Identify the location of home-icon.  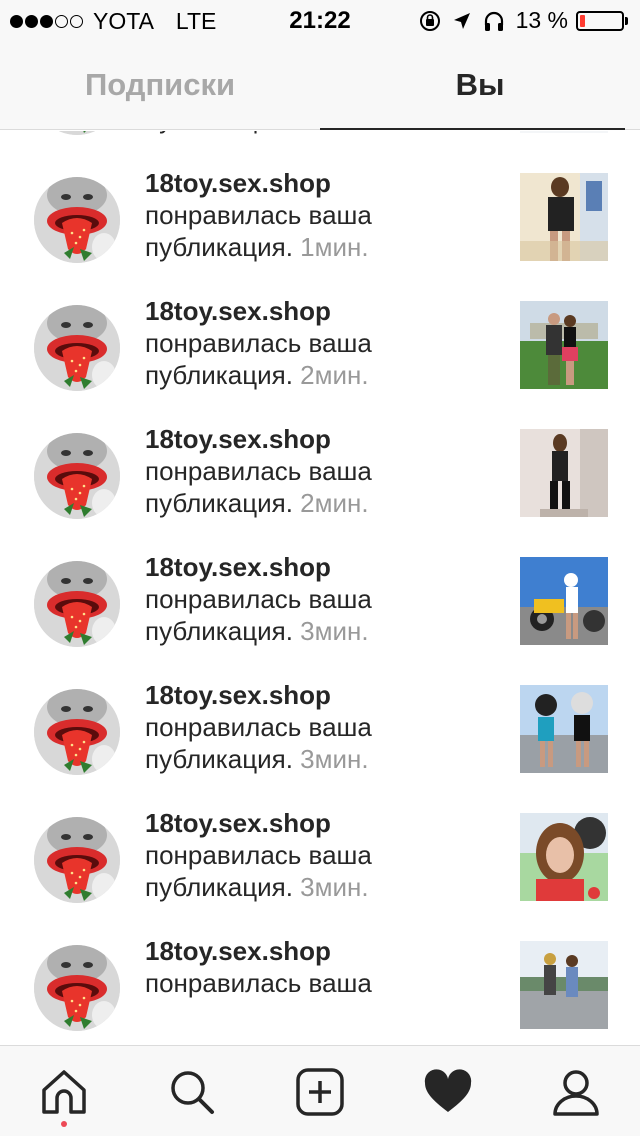
(64, 1091).